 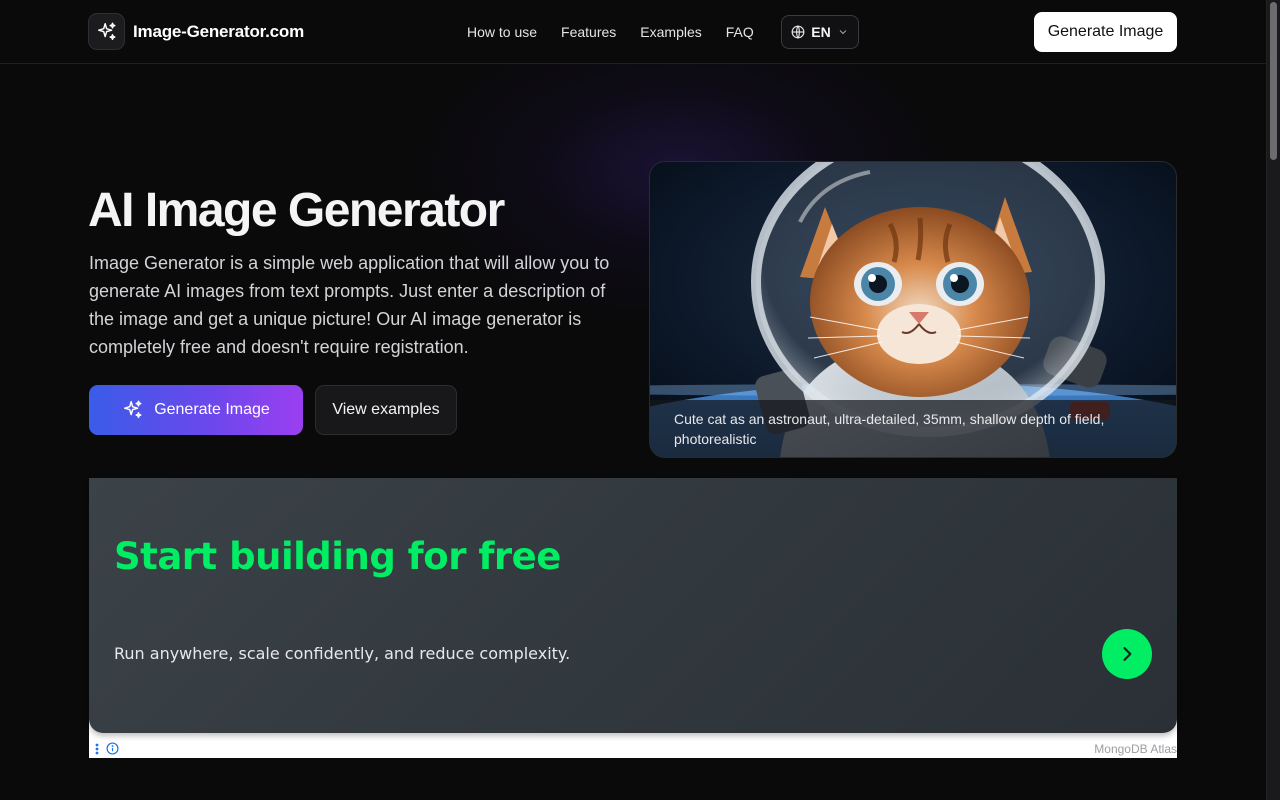 I want to click on sparkles-icon, so click(x=133, y=409).